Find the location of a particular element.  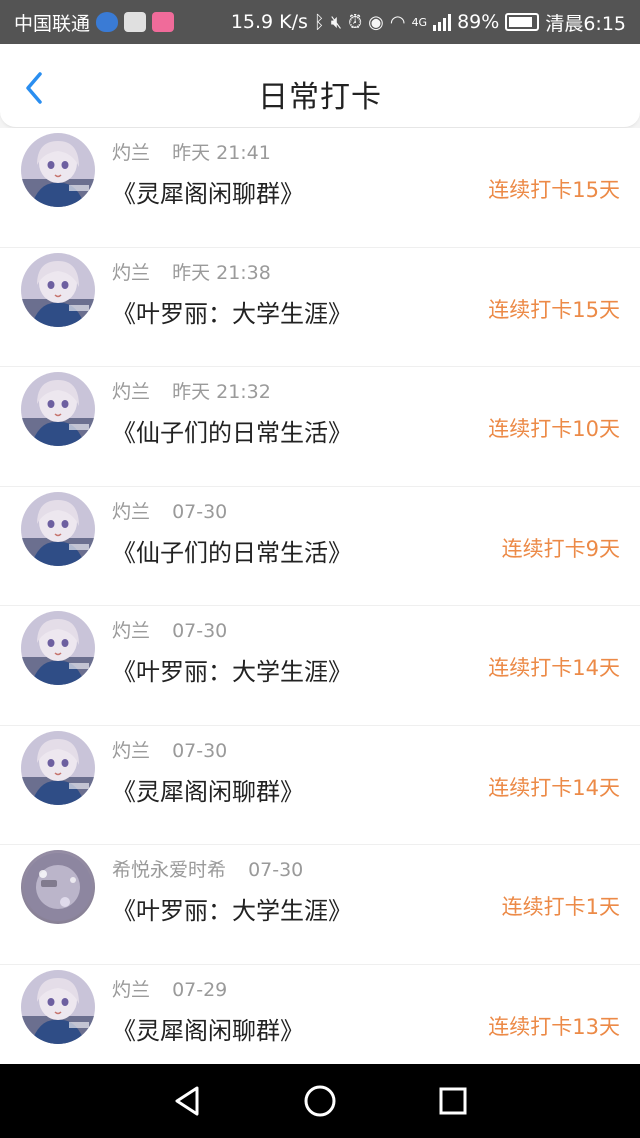

checkin-time: 07-29 is located at coordinates (200, 989).